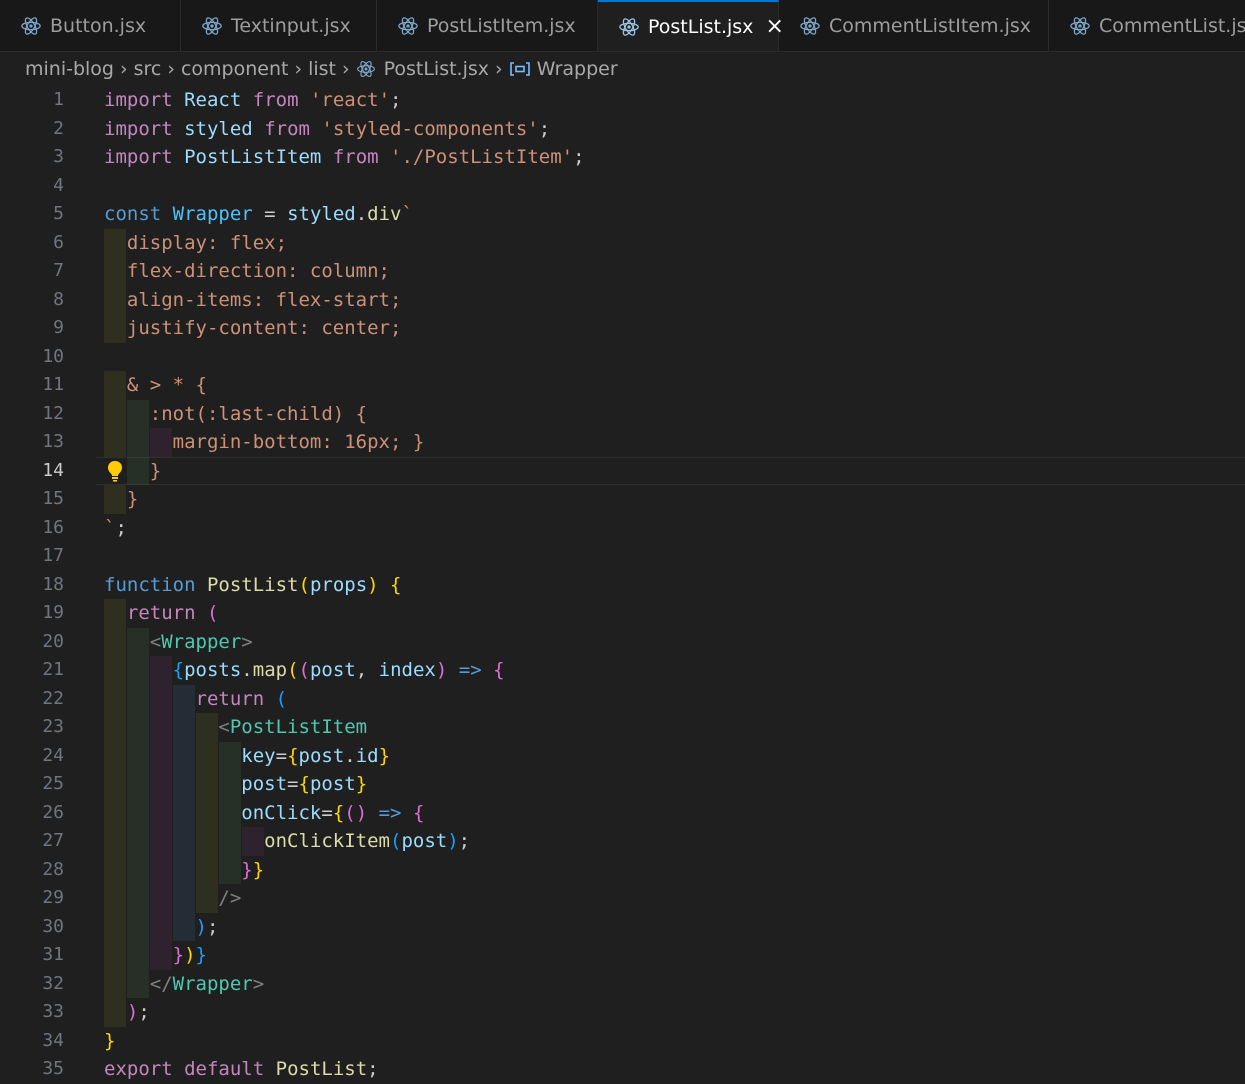  I want to click on line-number: 21, so click(53, 669).